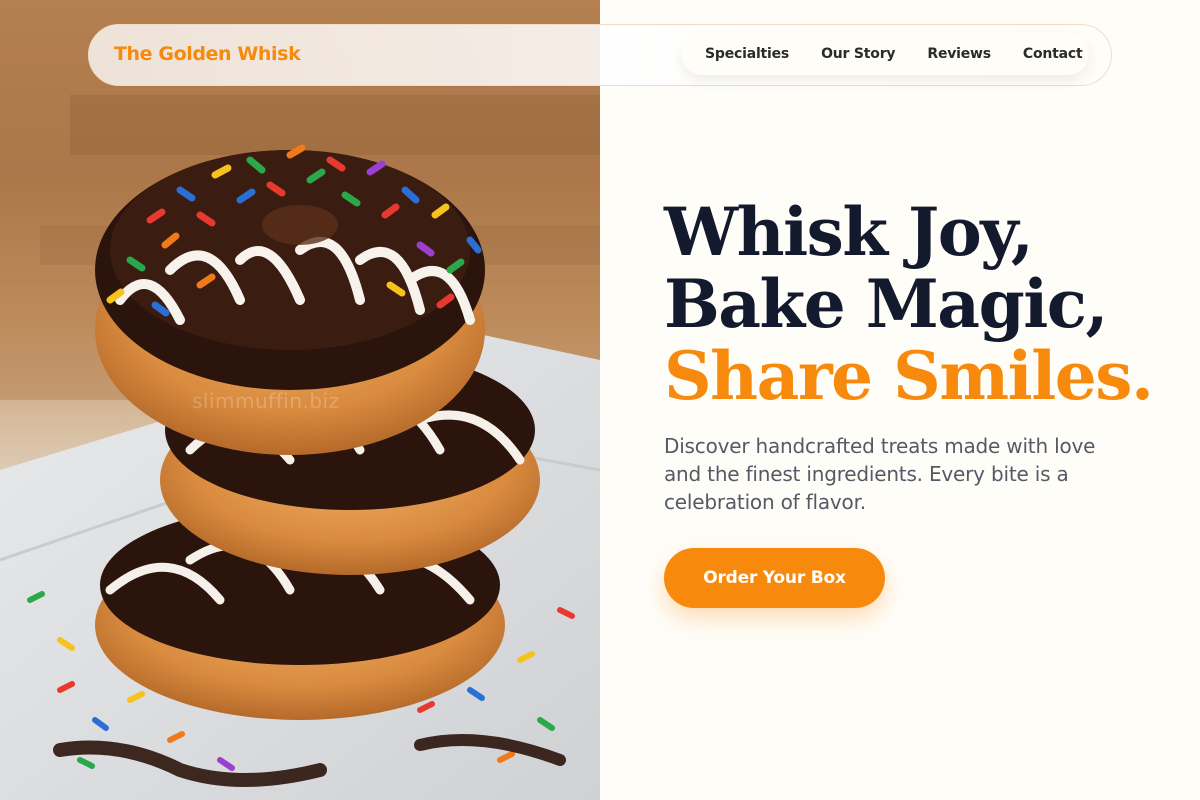 The image size is (1200, 800). Describe the element at coordinates (886, 304) in the screenshot. I see `hero-title-line-2: Bake Magic,` at that location.